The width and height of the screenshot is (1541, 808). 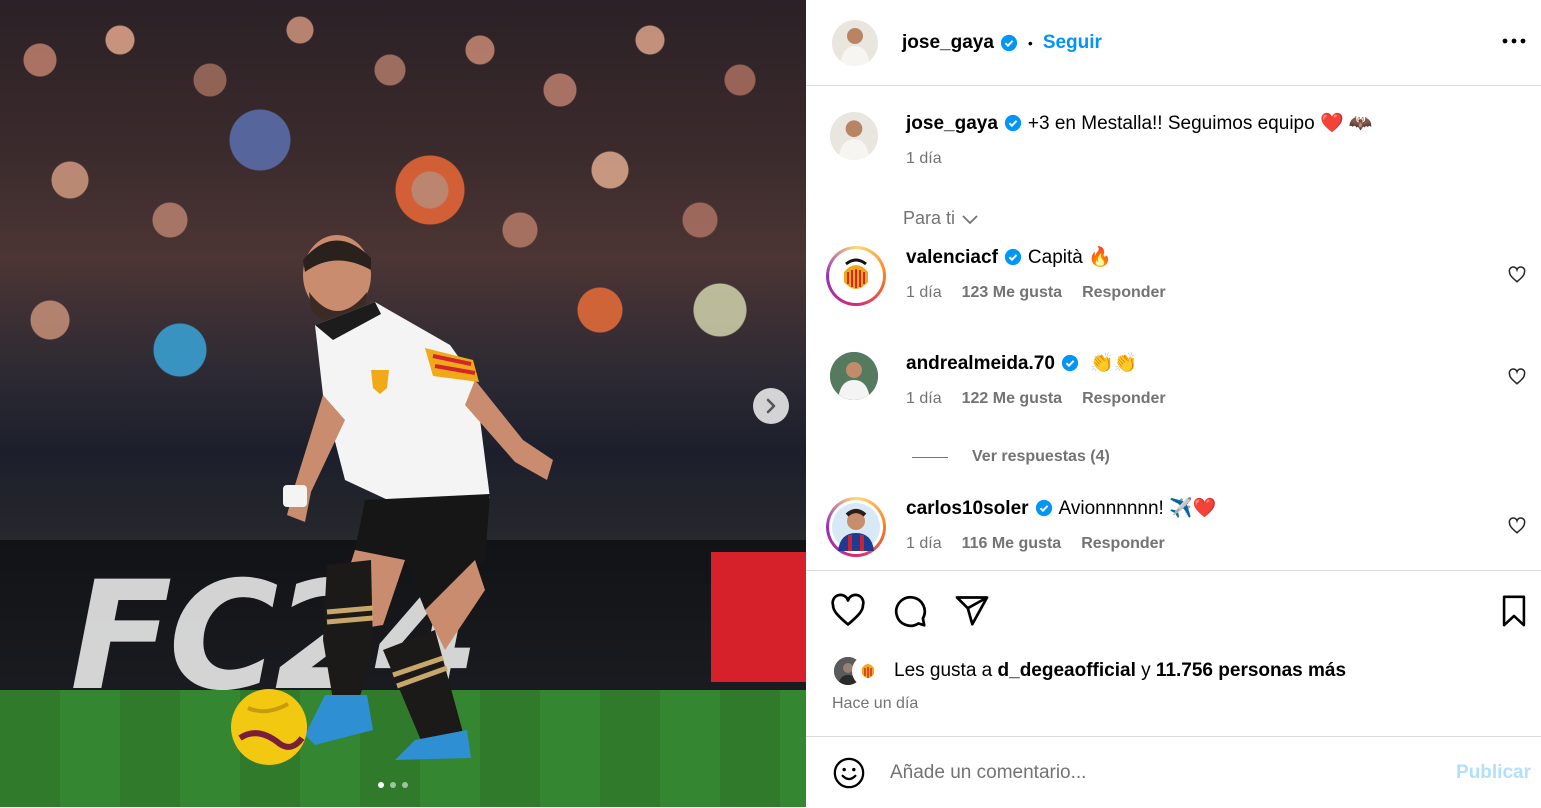 I want to click on player-figure, so click(x=418, y=497).